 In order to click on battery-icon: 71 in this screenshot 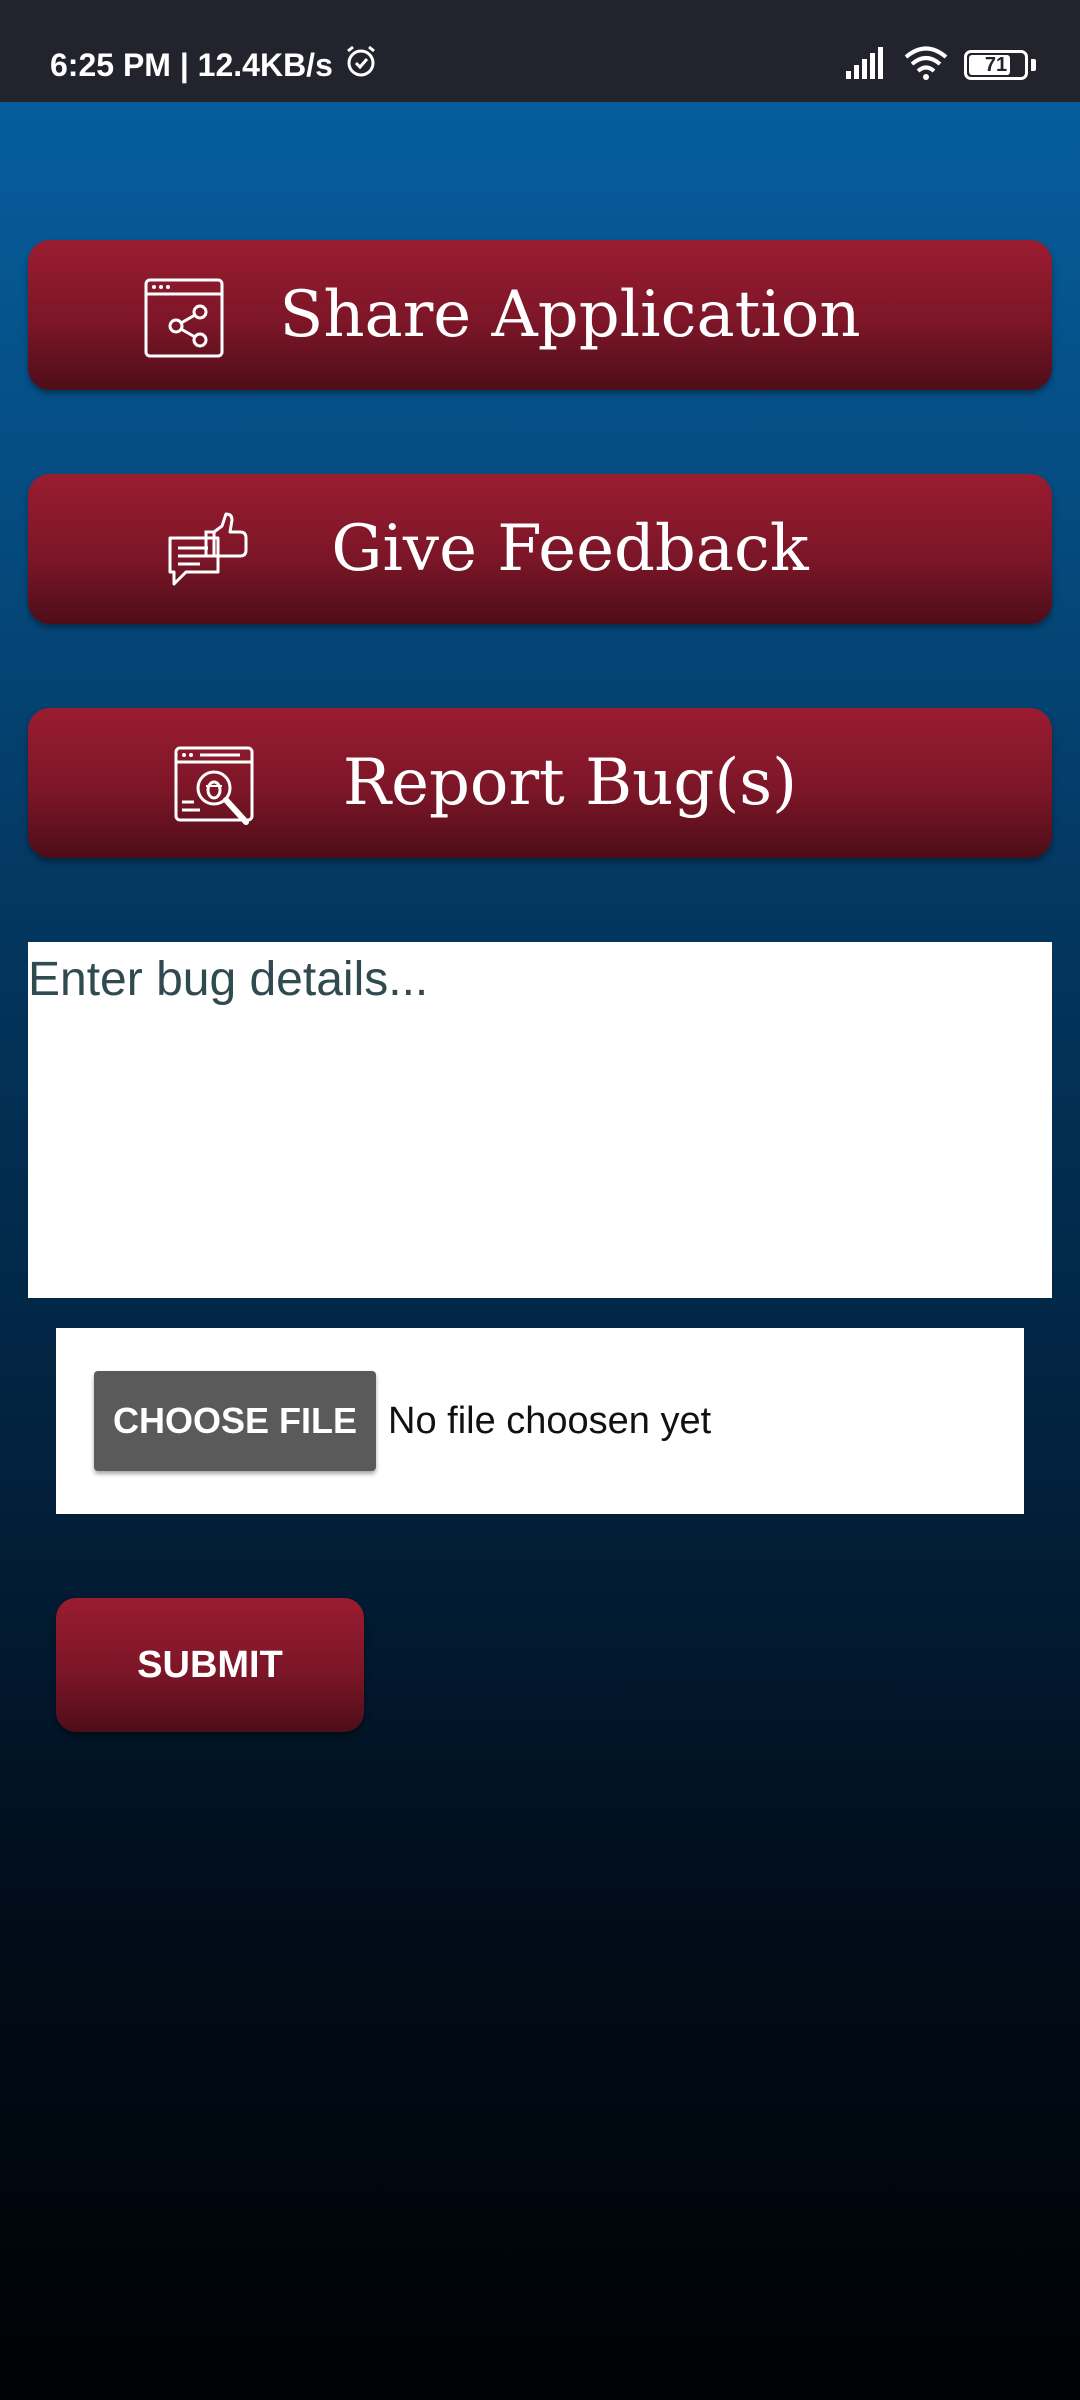, I will do `click(996, 65)`.